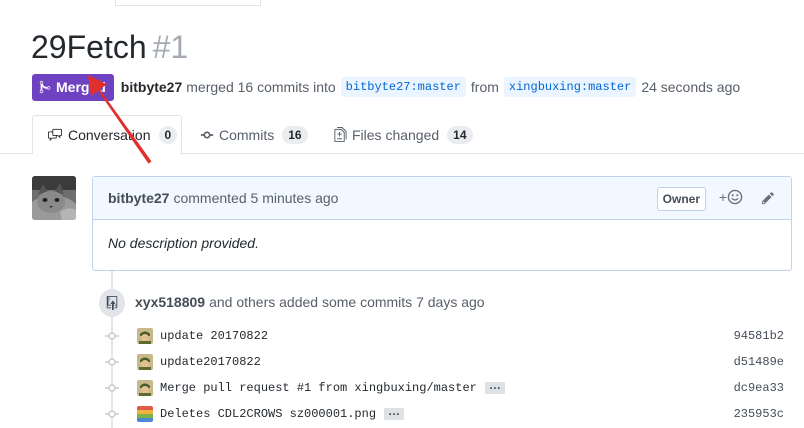 This screenshot has height=428, width=804. Describe the element at coordinates (396, 134) in the screenshot. I see `tab-files-changed-label: Files changed` at that location.